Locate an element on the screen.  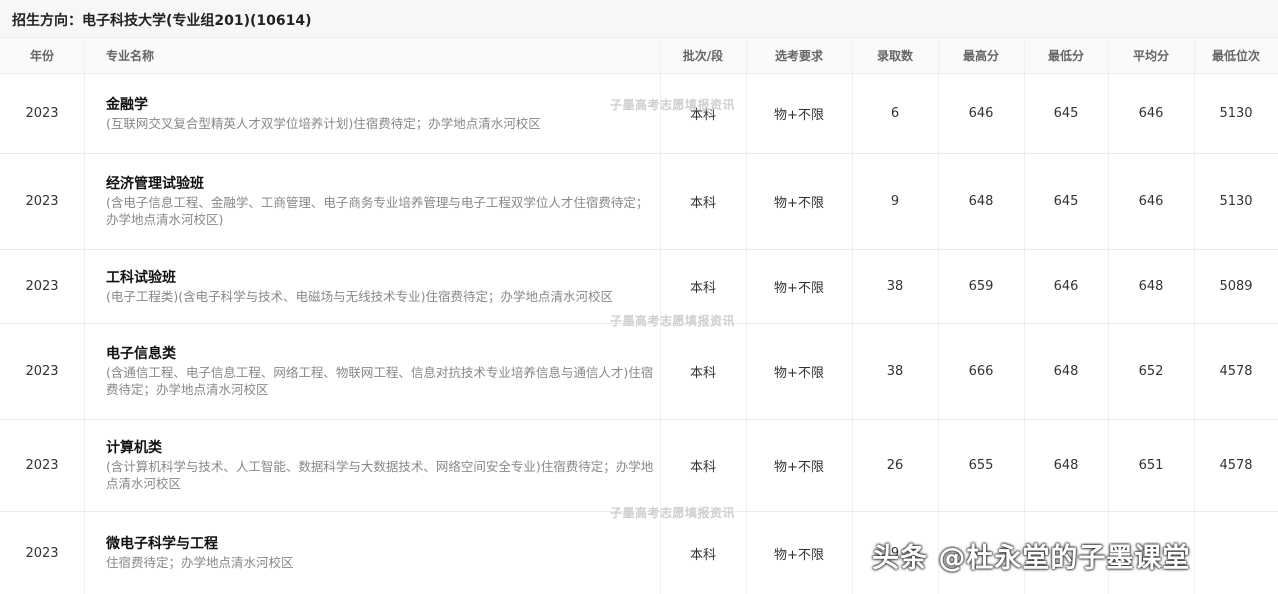
admitted-cell: 26 is located at coordinates (895, 465).